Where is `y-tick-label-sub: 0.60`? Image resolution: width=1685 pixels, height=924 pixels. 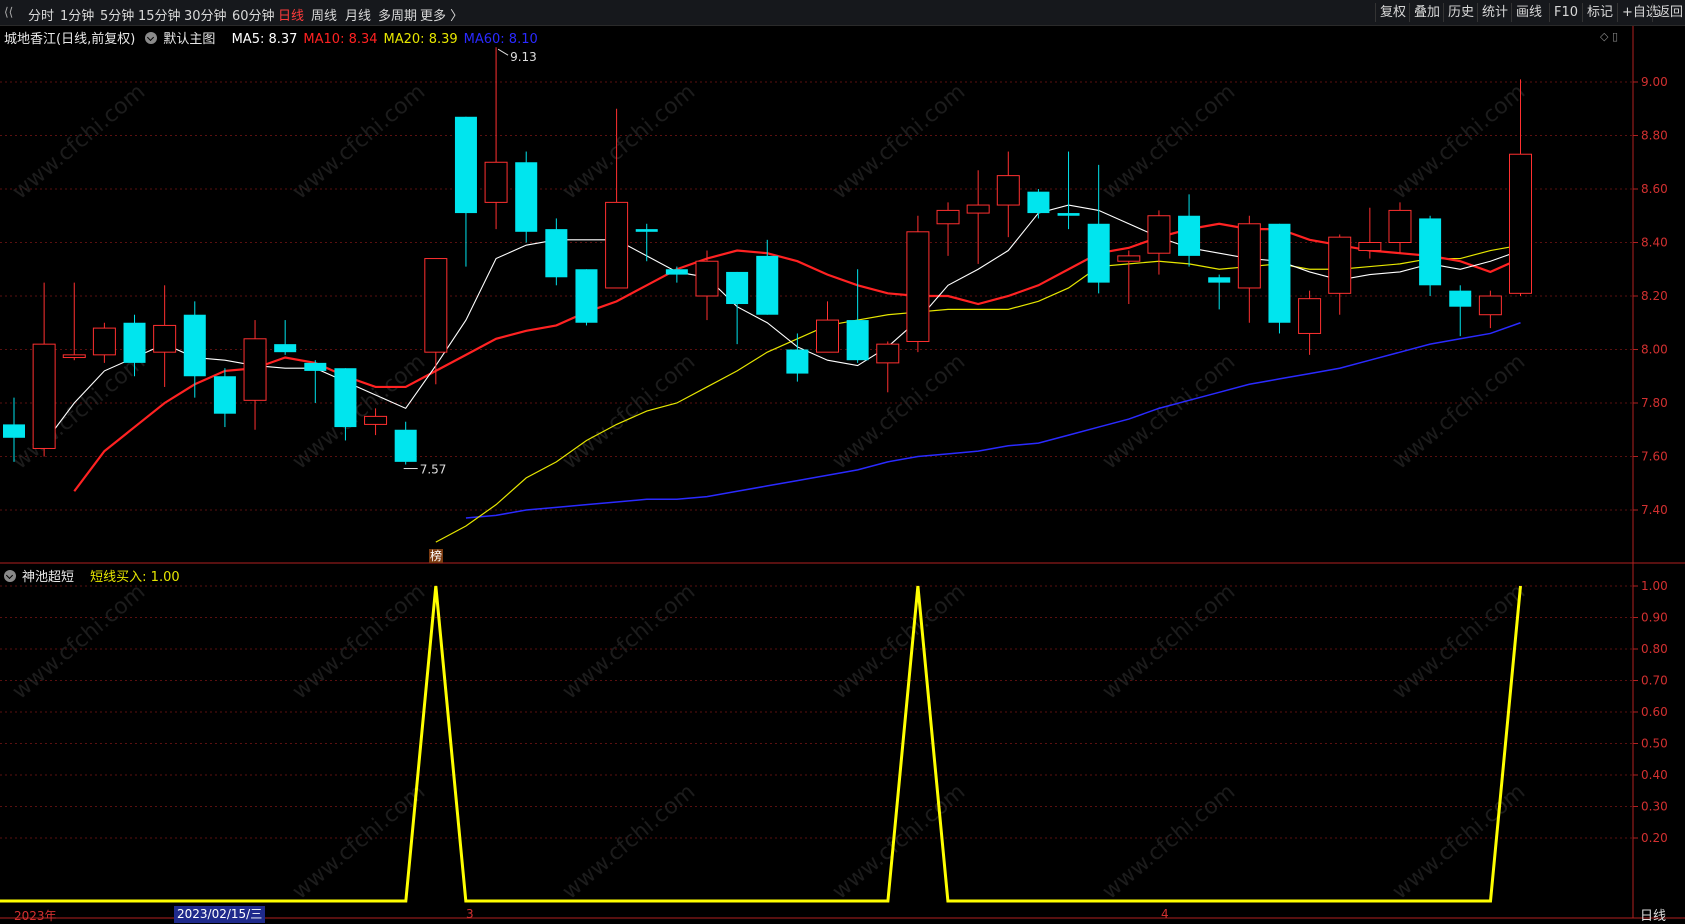
y-tick-label-sub: 0.60 is located at coordinates (1654, 712).